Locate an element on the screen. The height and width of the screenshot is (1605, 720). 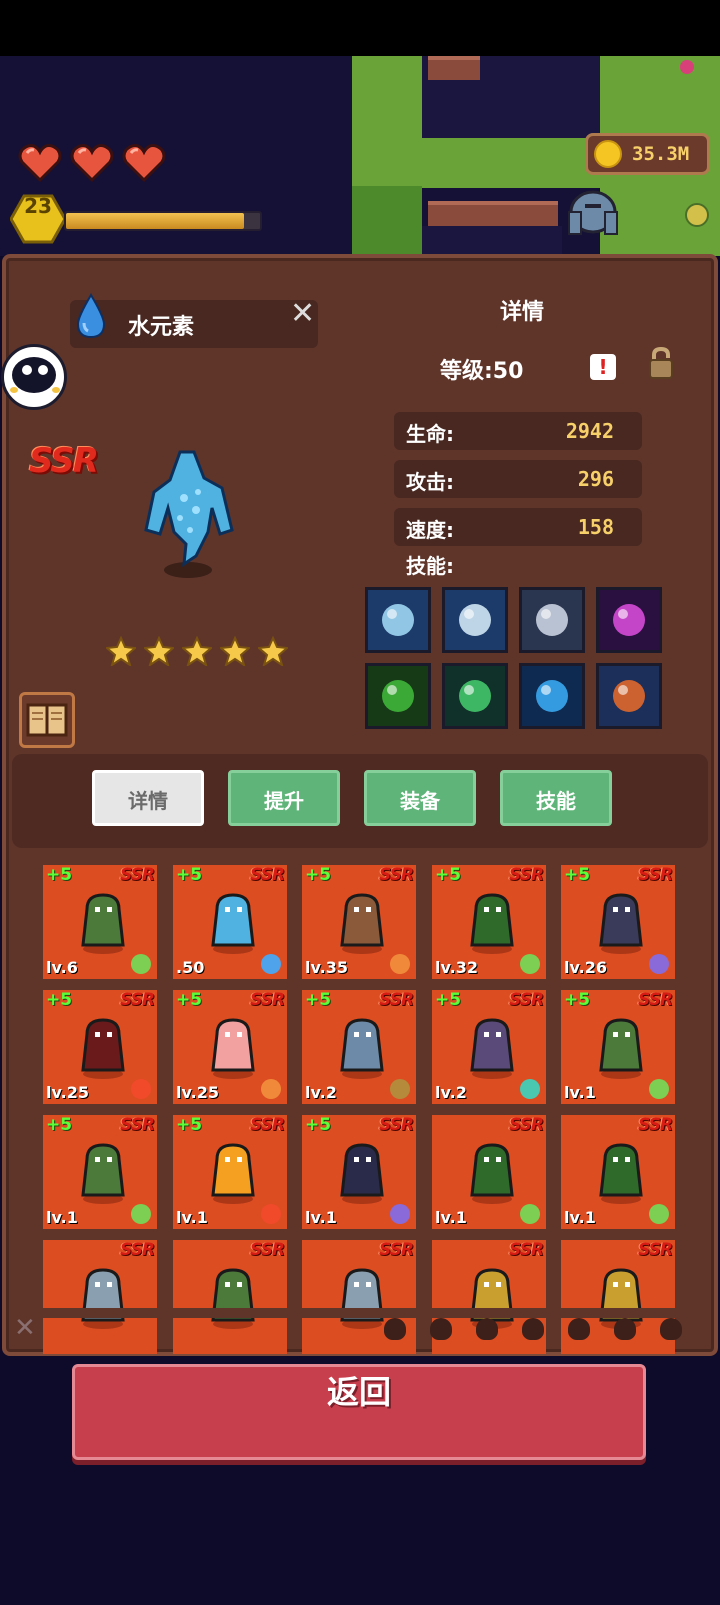
sun-element-icon is located at coordinates (271, 1089).